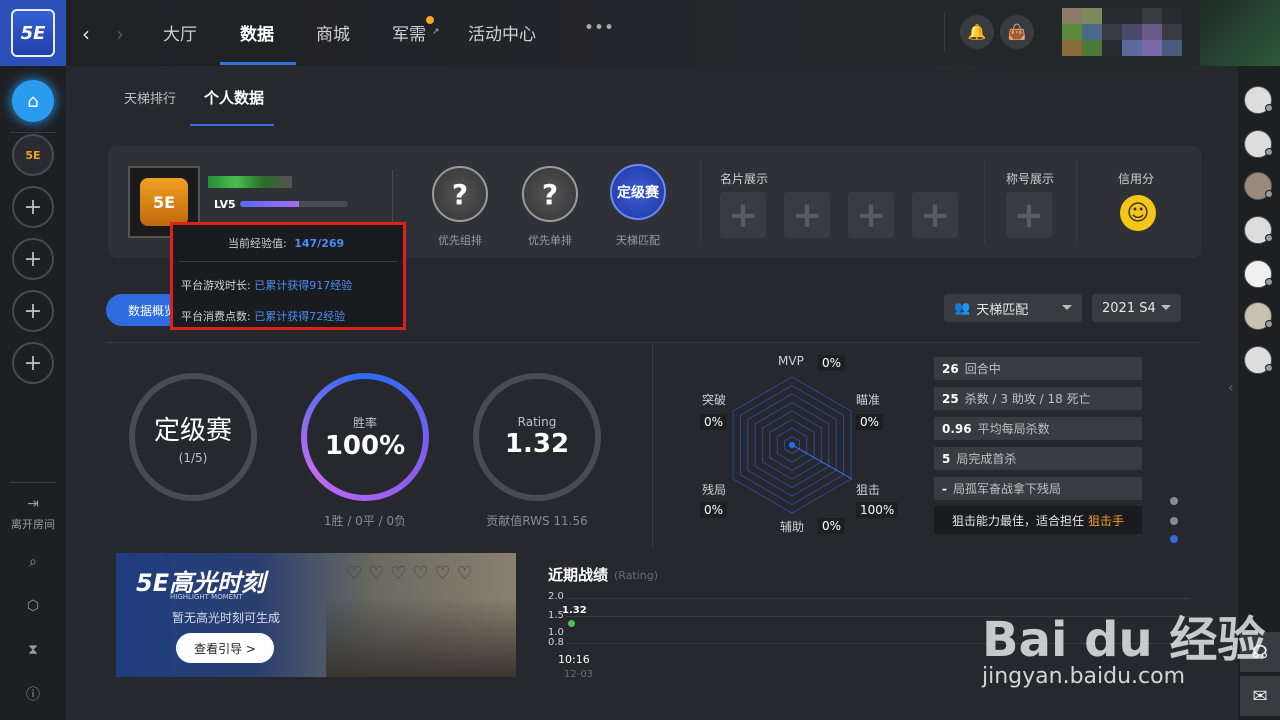  Describe the element at coordinates (556, 596) in the screenshot. I see `y-tick: 2.0` at that location.